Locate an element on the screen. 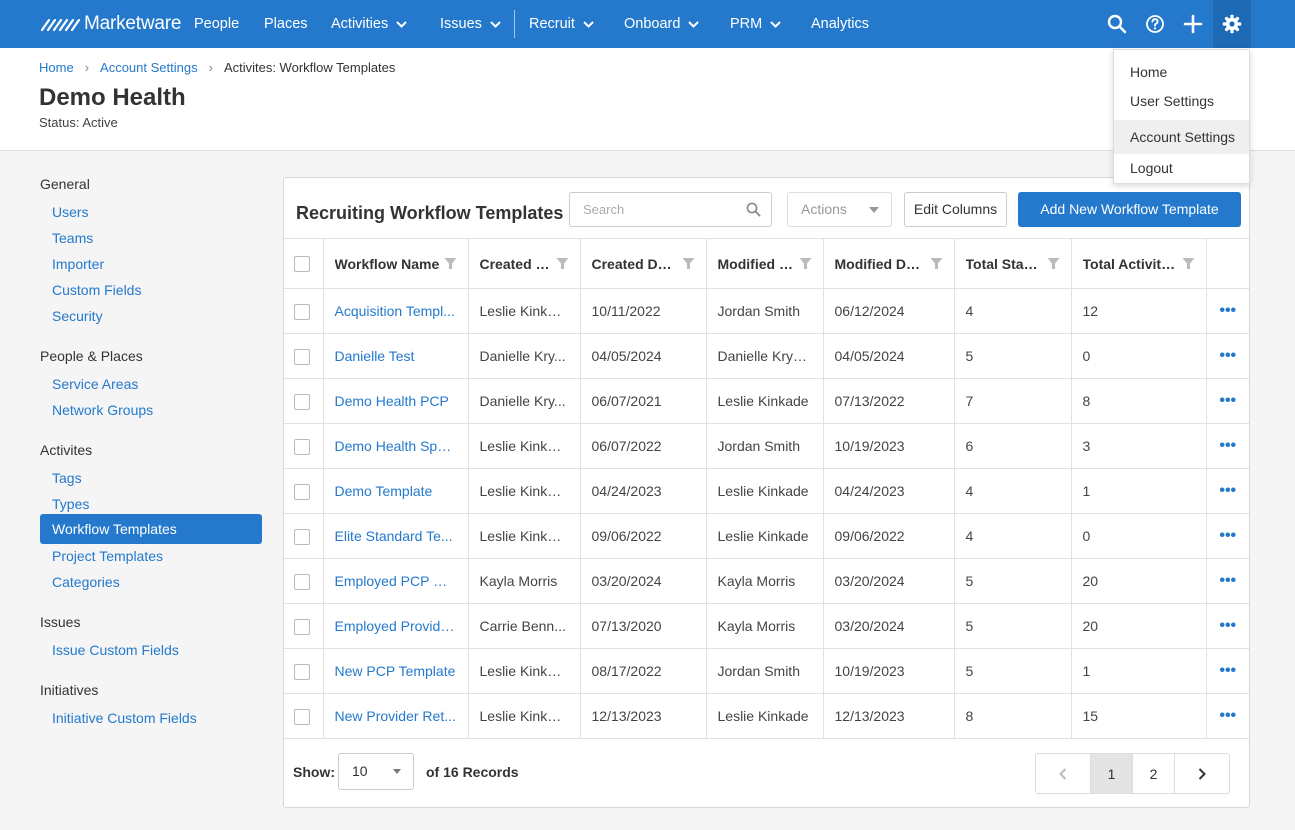  column-header-created-by: Created By is located at coordinates (524, 263).